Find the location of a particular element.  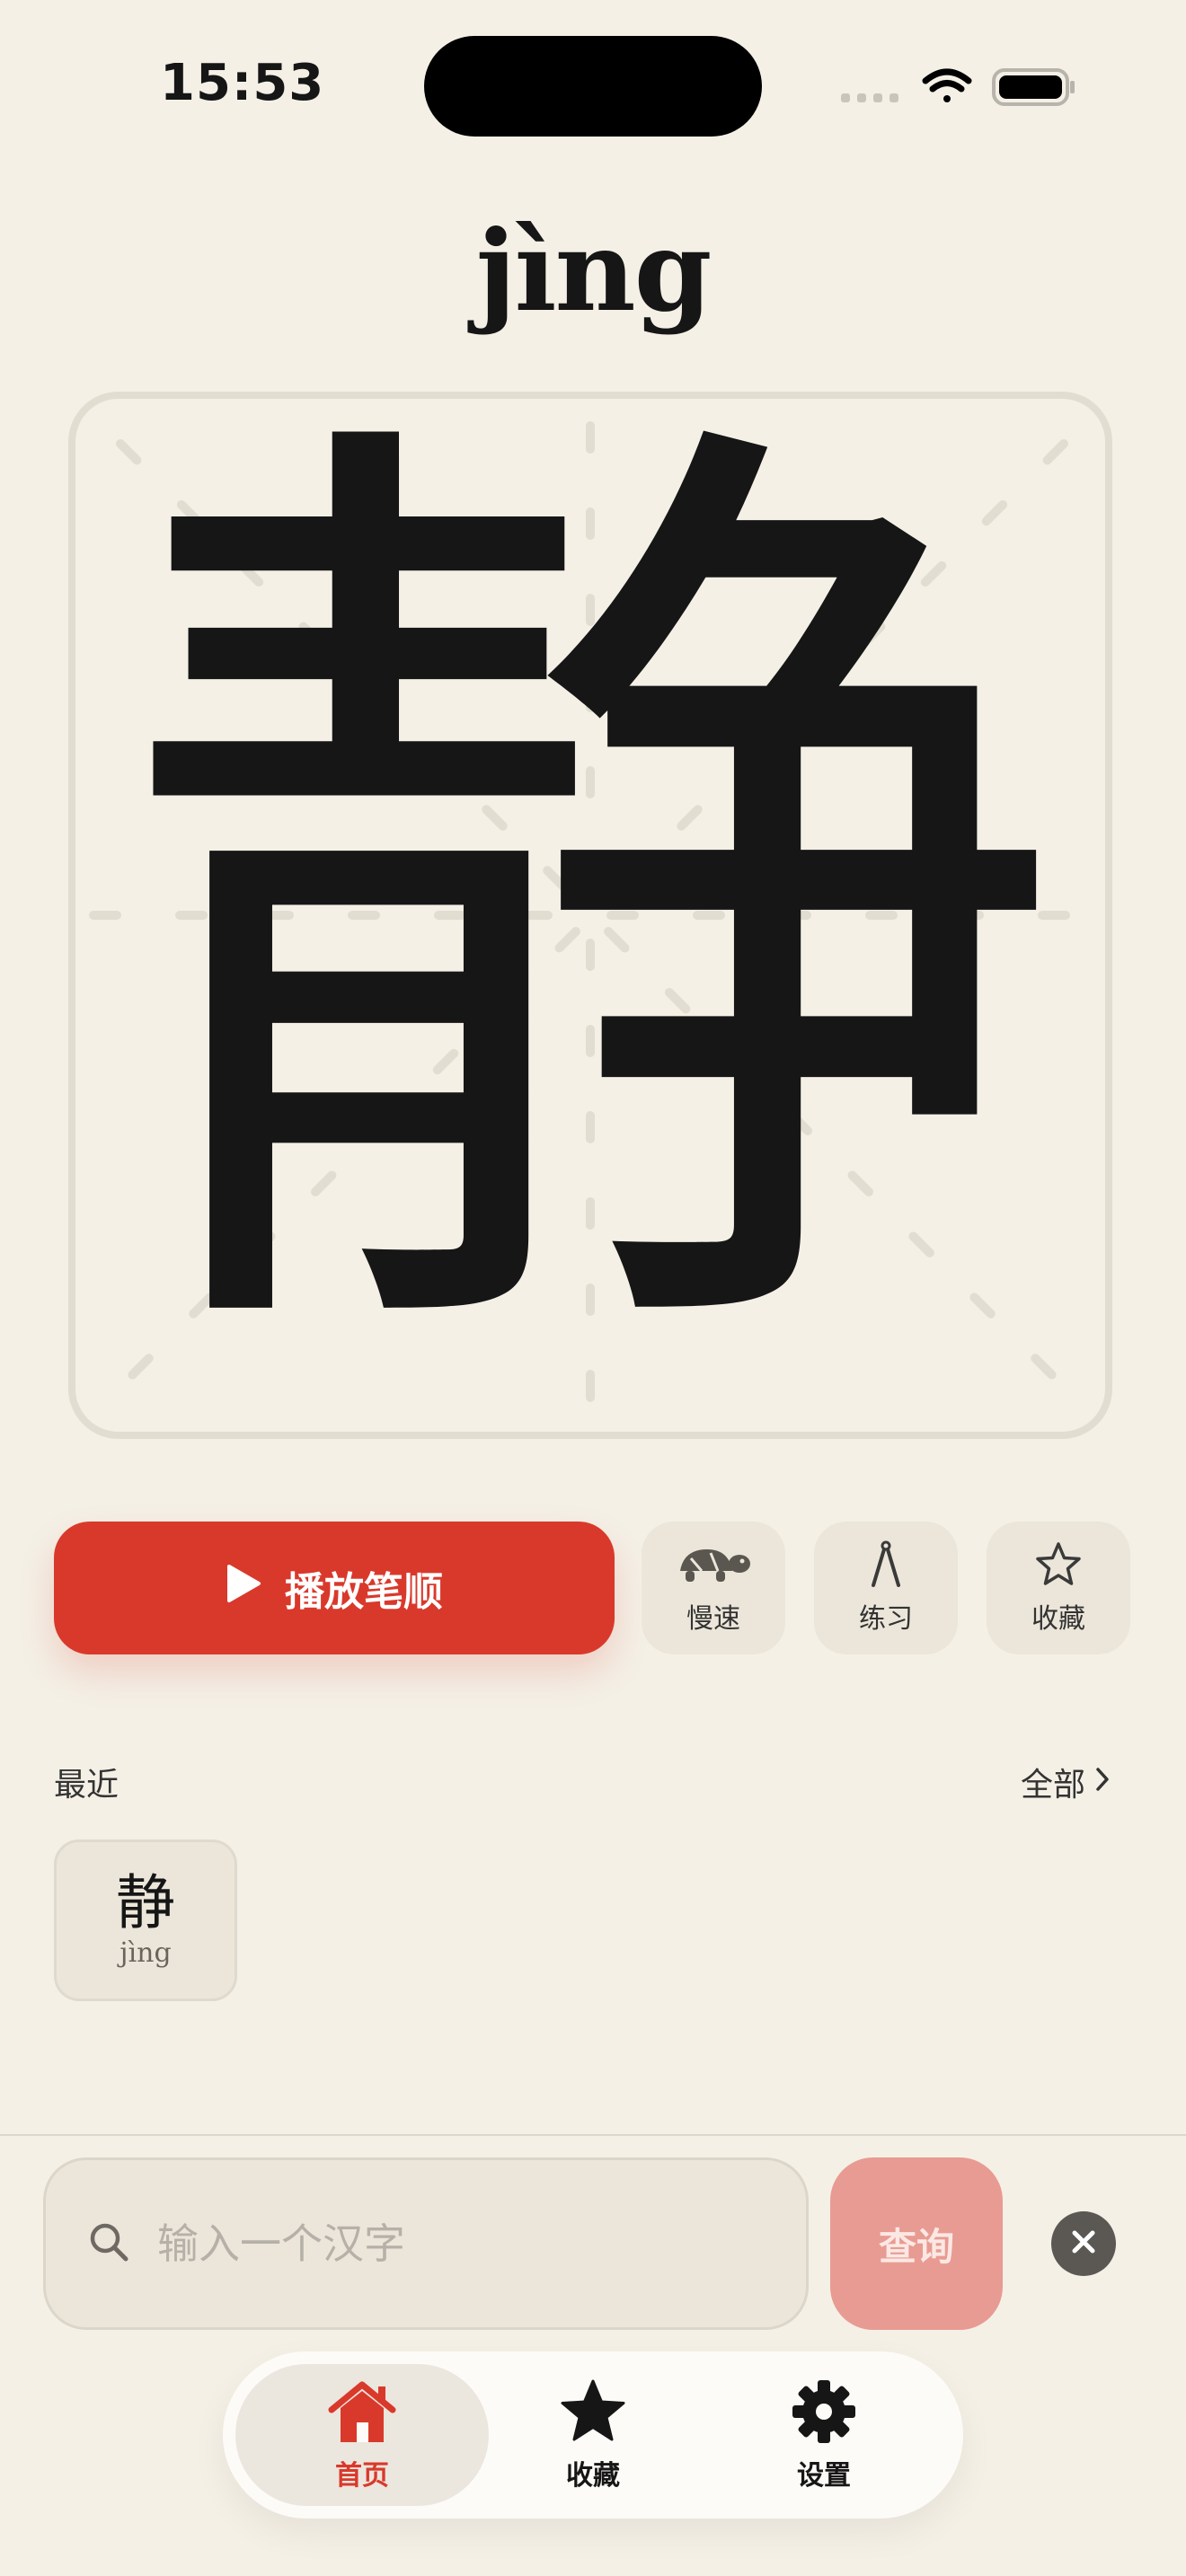

tab-home-label: 首页 is located at coordinates (362, 2476).